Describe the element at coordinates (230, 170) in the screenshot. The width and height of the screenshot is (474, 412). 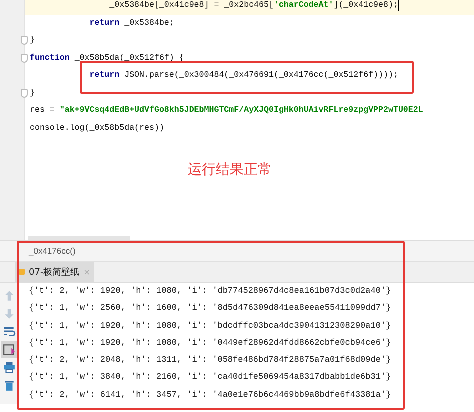
I see `annotation-text: 运行结果正常` at that location.